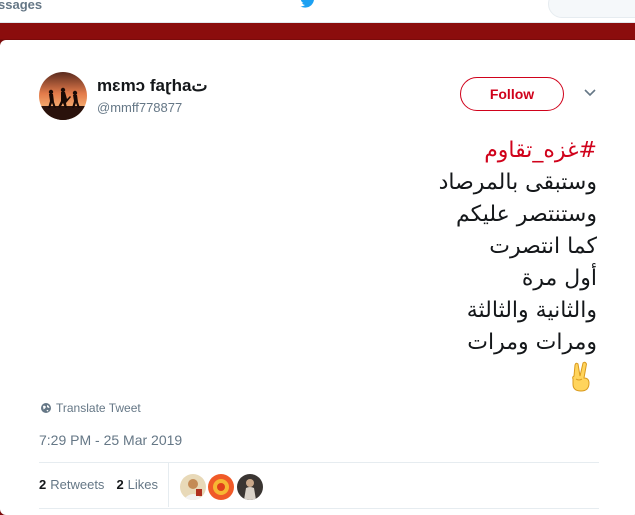  I want to click on likes-stat: 2 Likes, so click(137, 484).